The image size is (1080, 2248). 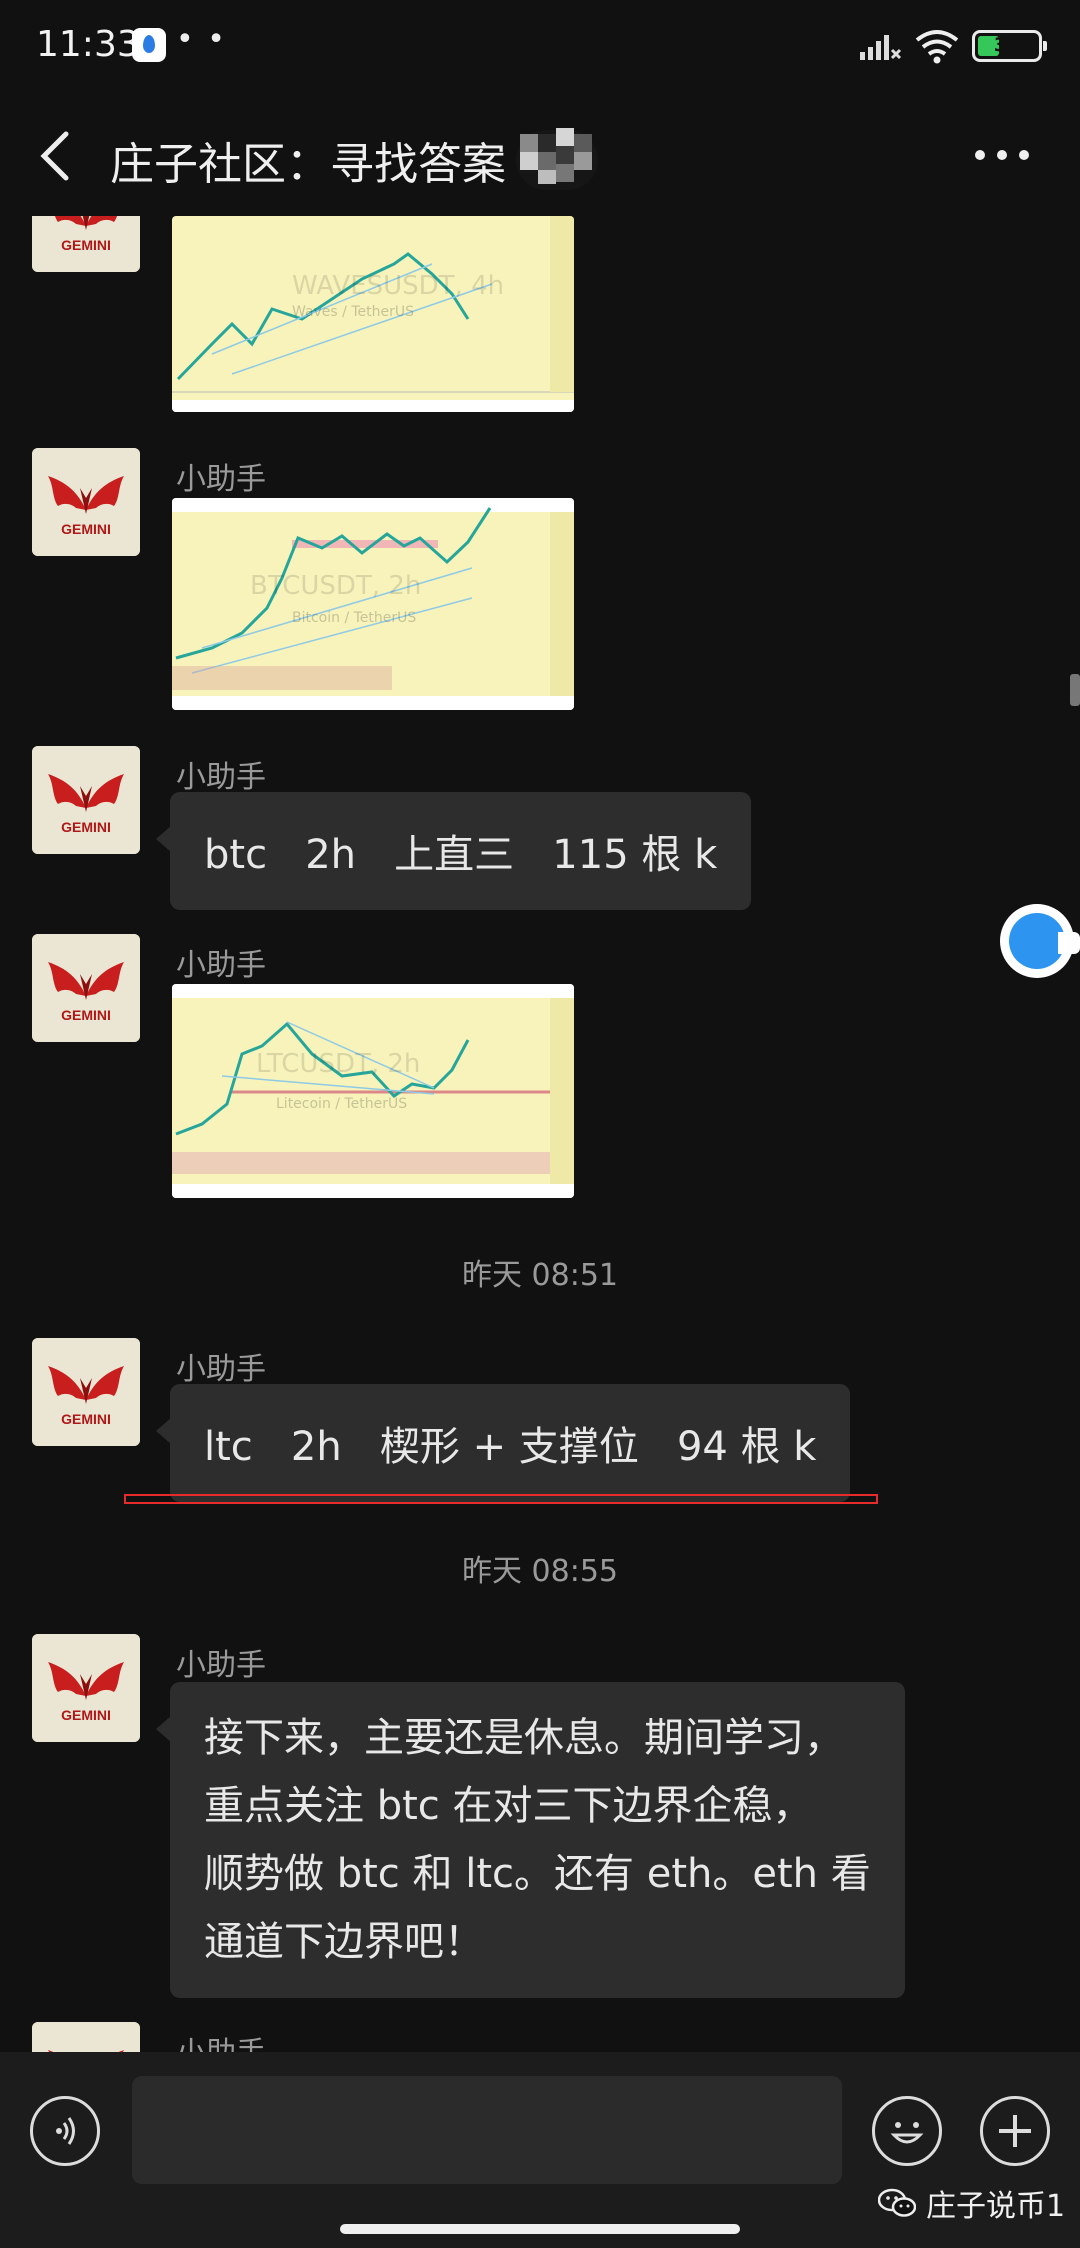 I want to click on battery-level: 37, so click(x=1007, y=45).